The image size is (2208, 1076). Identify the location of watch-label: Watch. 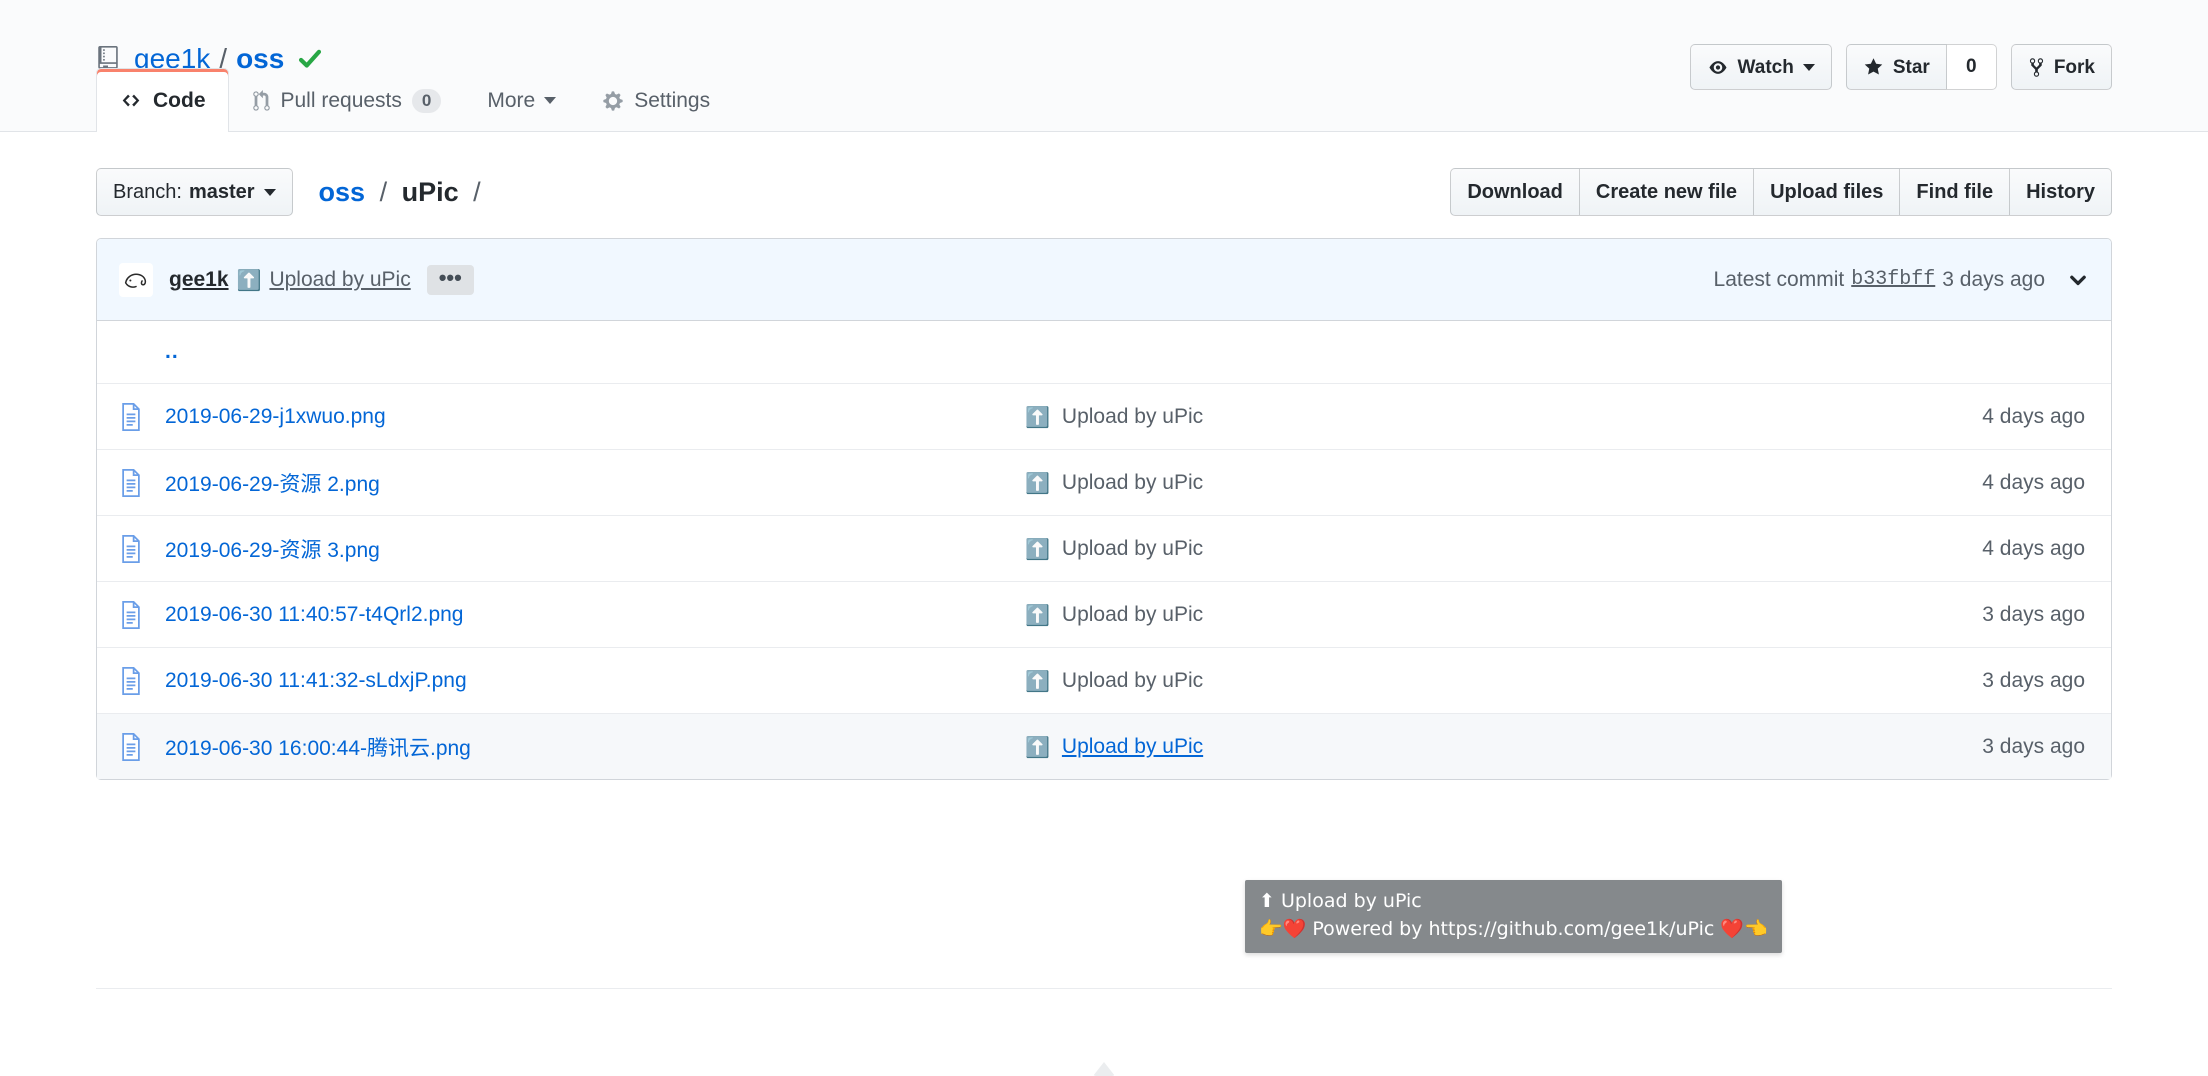
(1765, 67).